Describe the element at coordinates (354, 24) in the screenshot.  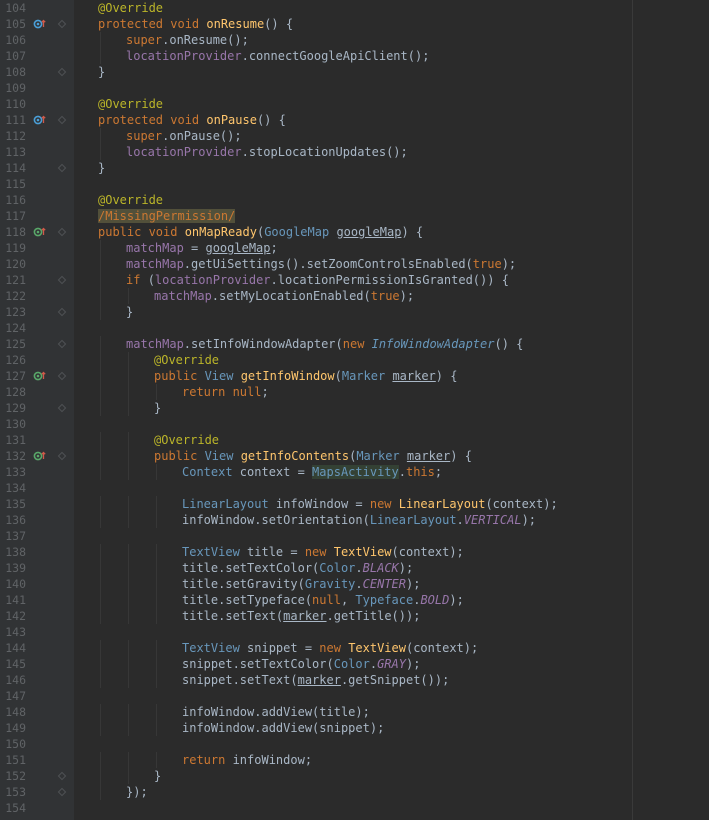
I see `code-line: 105 protected void onResume() {` at that location.